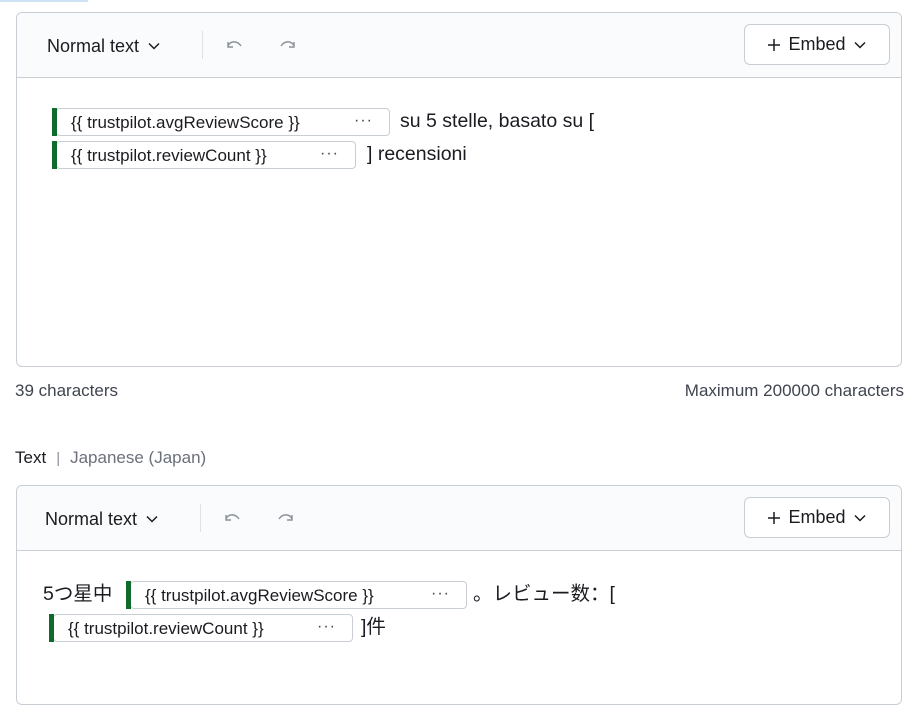 Image resolution: width=914 pixels, height=705 pixels. I want to click on content-text: su 5 stelle, basato su [, so click(497, 121).